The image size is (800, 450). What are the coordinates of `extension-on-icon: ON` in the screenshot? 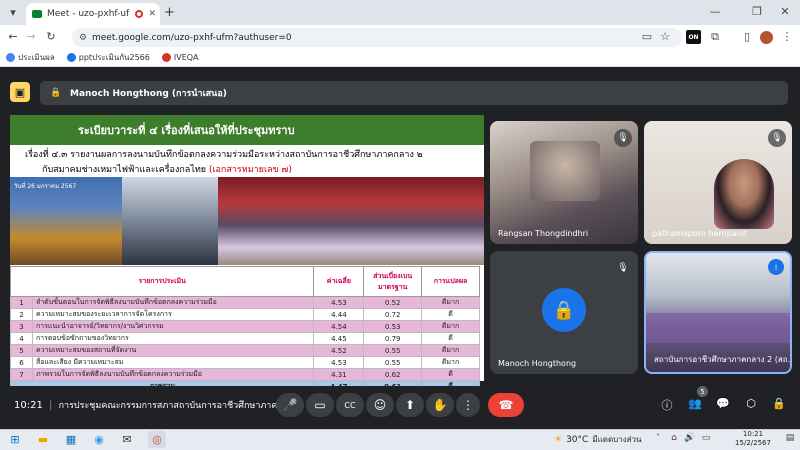 It's located at (693, 37).